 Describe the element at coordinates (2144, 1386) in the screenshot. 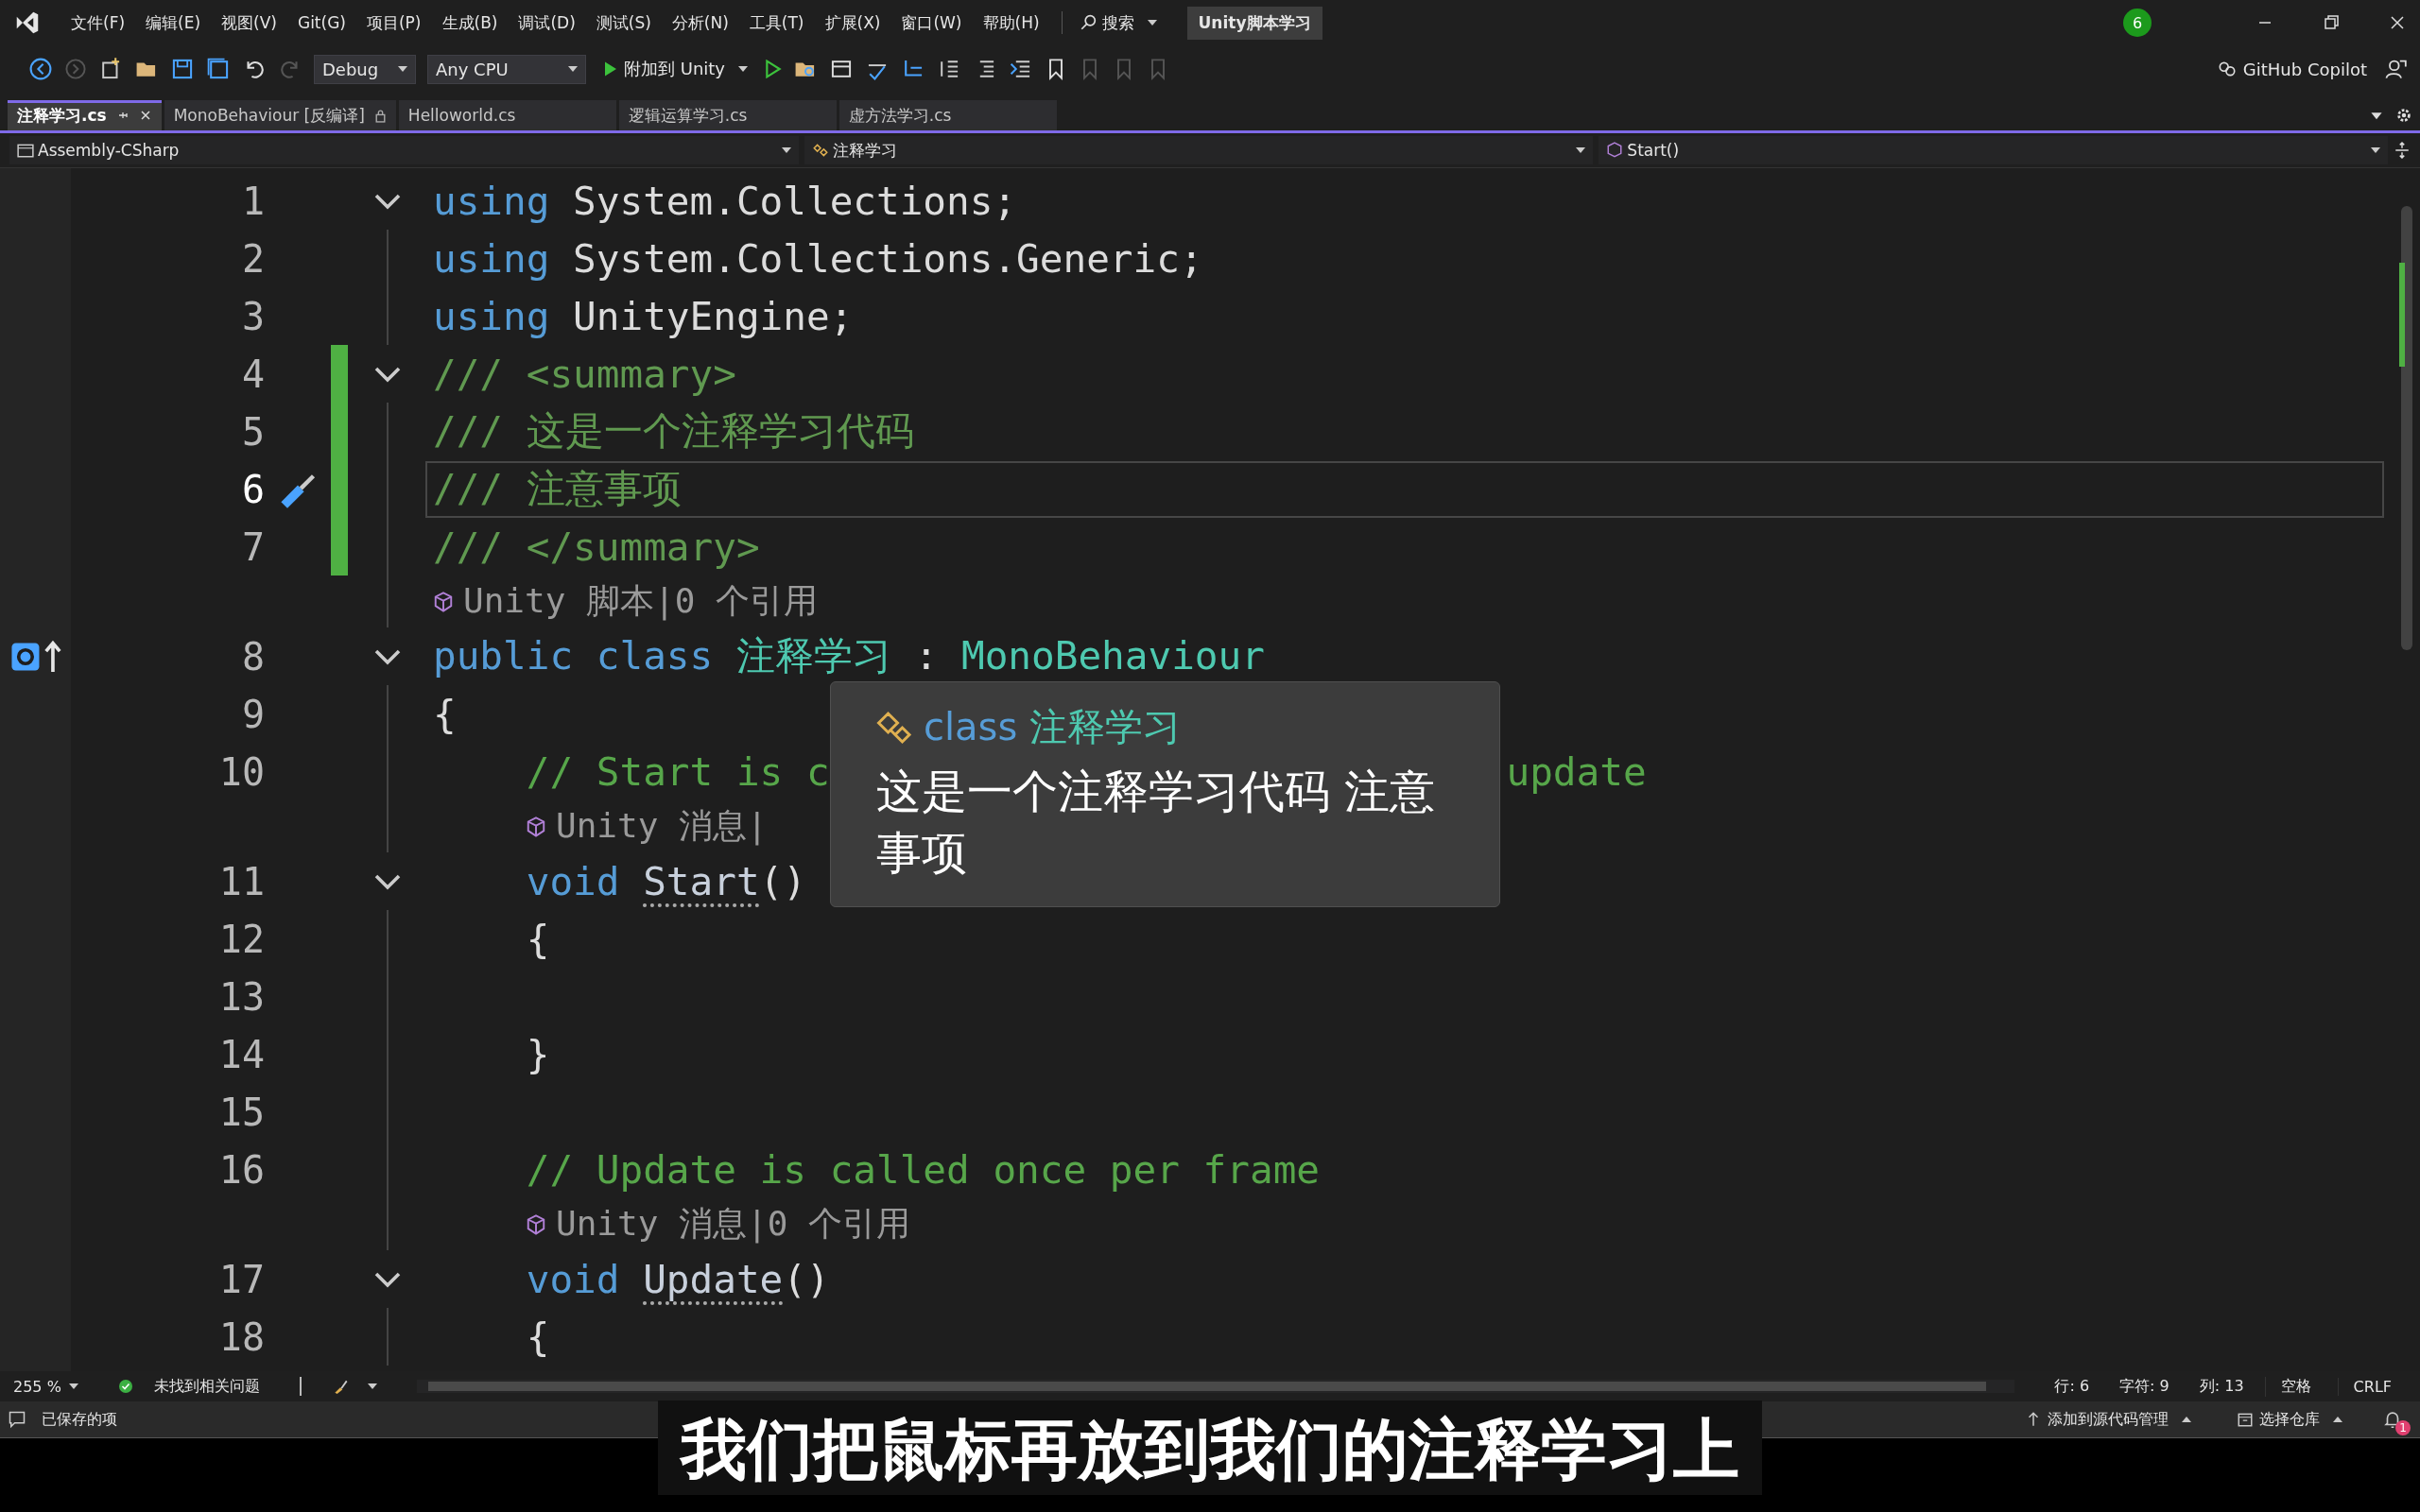

I see `char-status: 字符: 9` at that location.